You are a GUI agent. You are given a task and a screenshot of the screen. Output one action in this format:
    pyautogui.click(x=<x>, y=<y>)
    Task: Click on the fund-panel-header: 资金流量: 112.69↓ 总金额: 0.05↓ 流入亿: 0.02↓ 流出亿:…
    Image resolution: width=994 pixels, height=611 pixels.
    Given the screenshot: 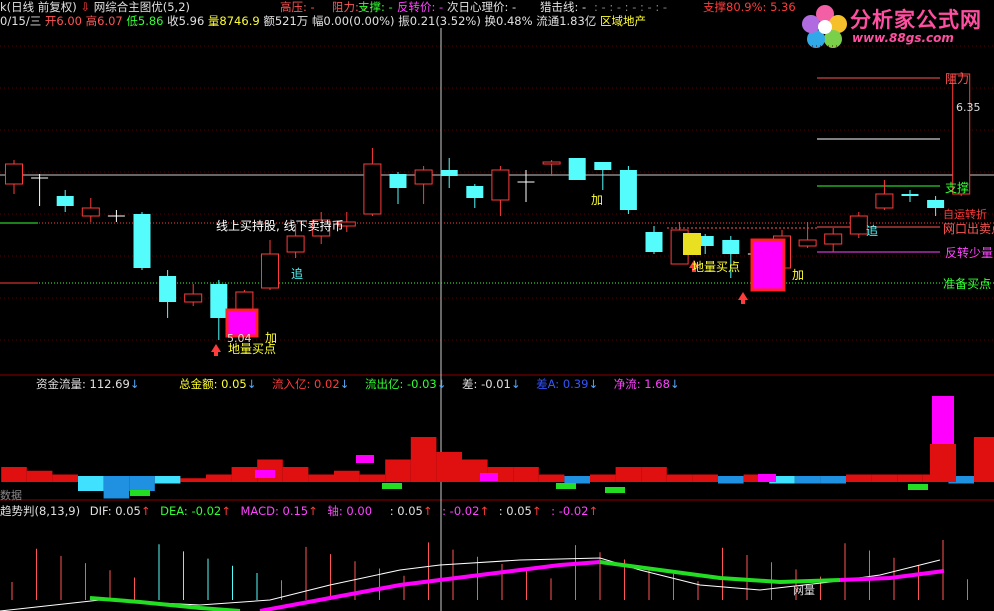 What is the action you would take?
    pyautogui.click(x=340, y=384)
    